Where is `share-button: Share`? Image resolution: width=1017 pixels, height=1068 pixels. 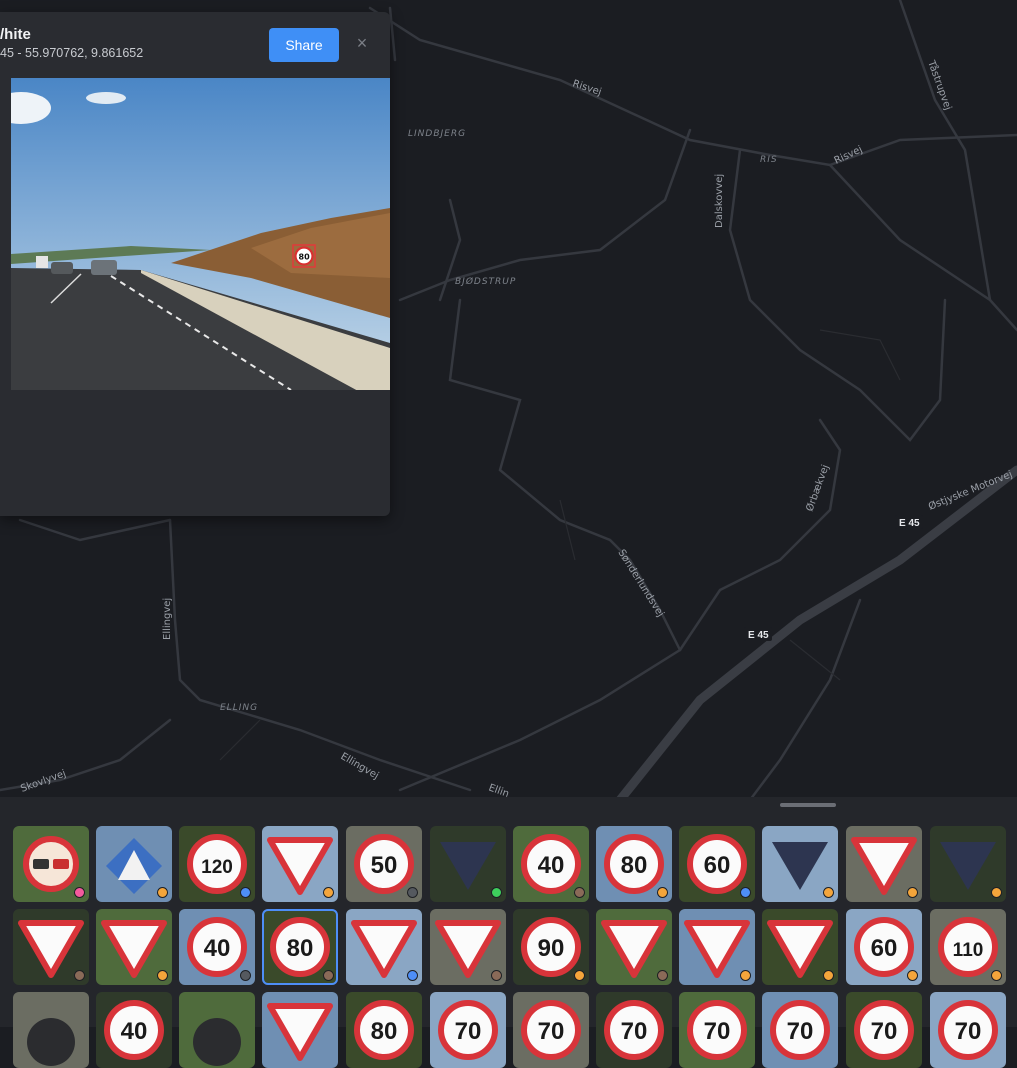
share-button: Share is located at coordinates (304, 45).